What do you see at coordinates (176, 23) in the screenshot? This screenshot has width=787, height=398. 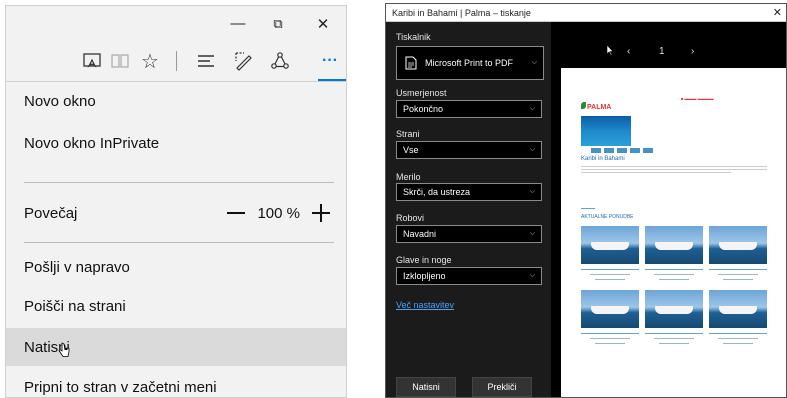 I see `title-bar: — ⧉ ✕` at bounding box center [176, 23].